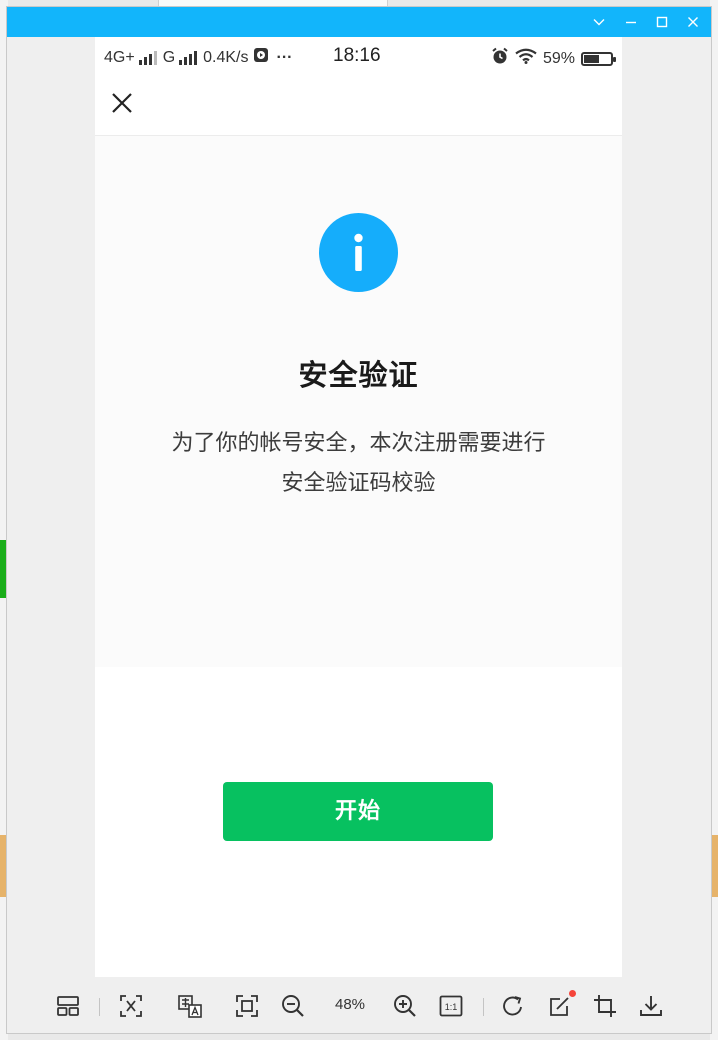  Describe the element at coordinates (293, 1006) in the screenshot. I see `zoom-out-icon` at that location.